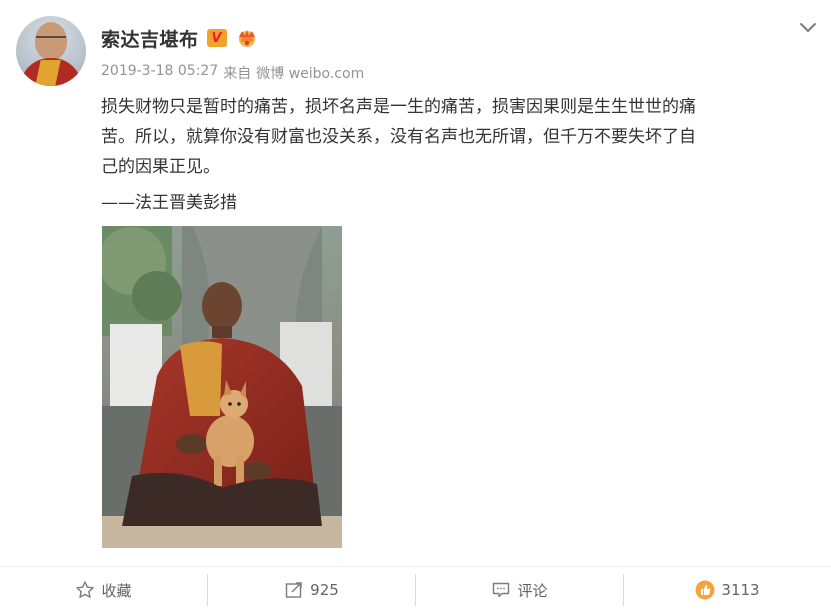 The height and width of the screenshot is (613, 831). What do you see at coordinates (216, 38) in the screenshot?
I see `verified-badge-icon: V` at bounding box center [216, 38].